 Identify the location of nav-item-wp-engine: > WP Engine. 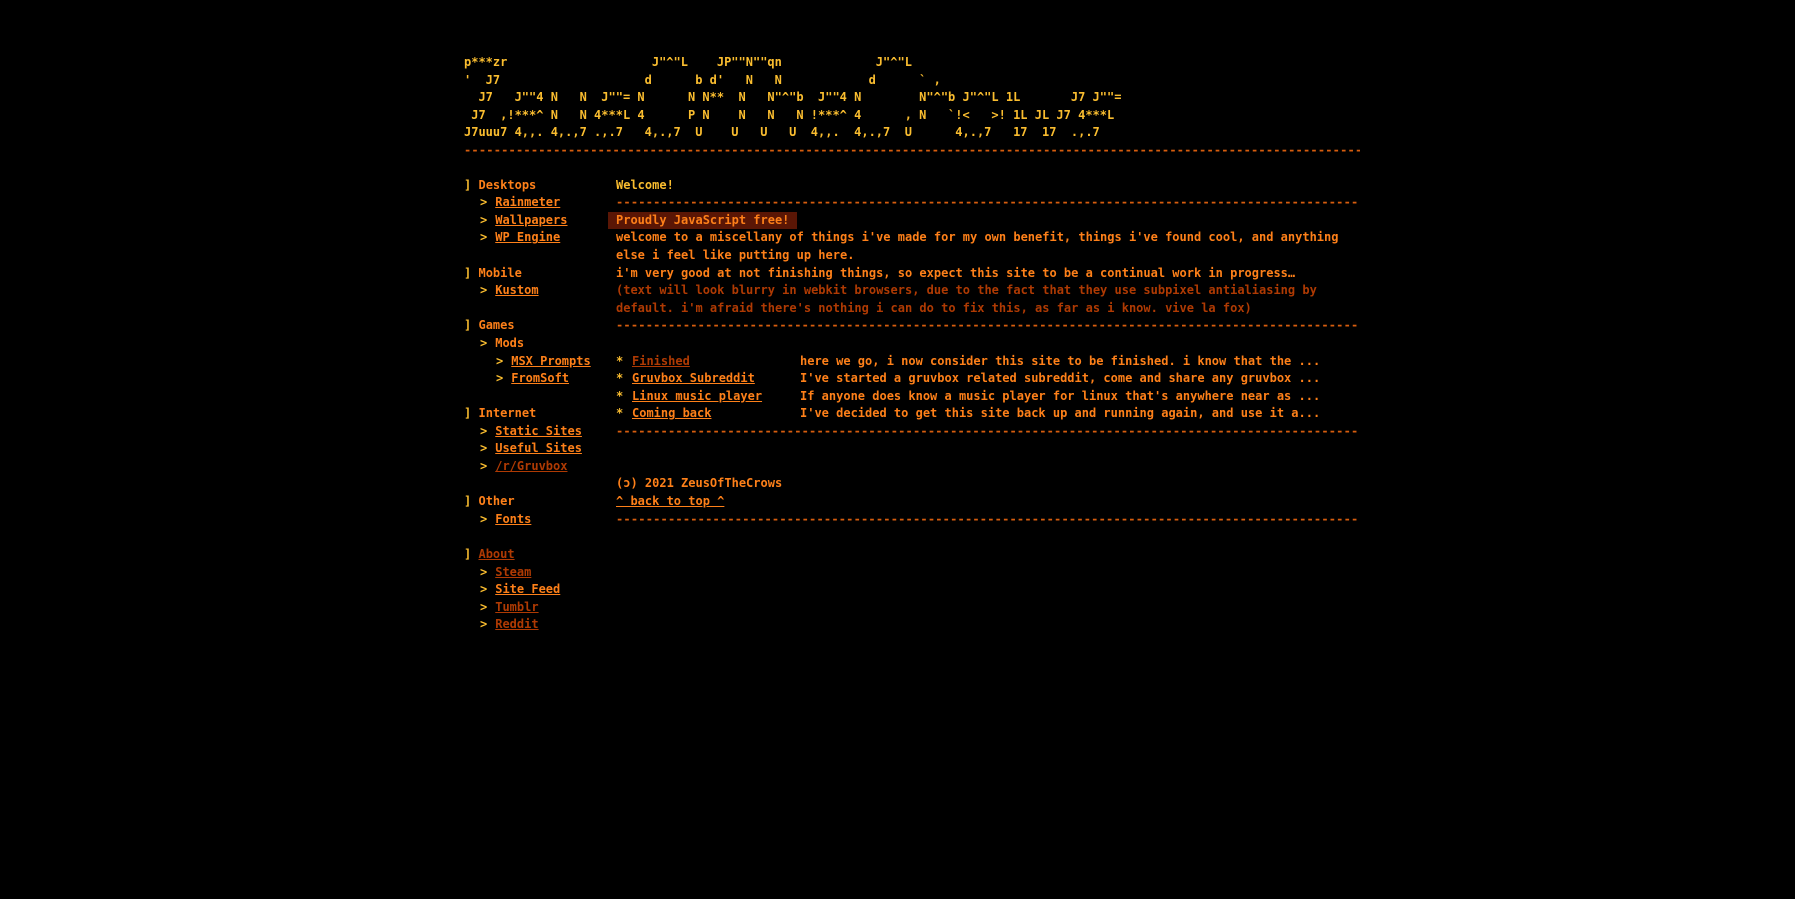
(540, 238).